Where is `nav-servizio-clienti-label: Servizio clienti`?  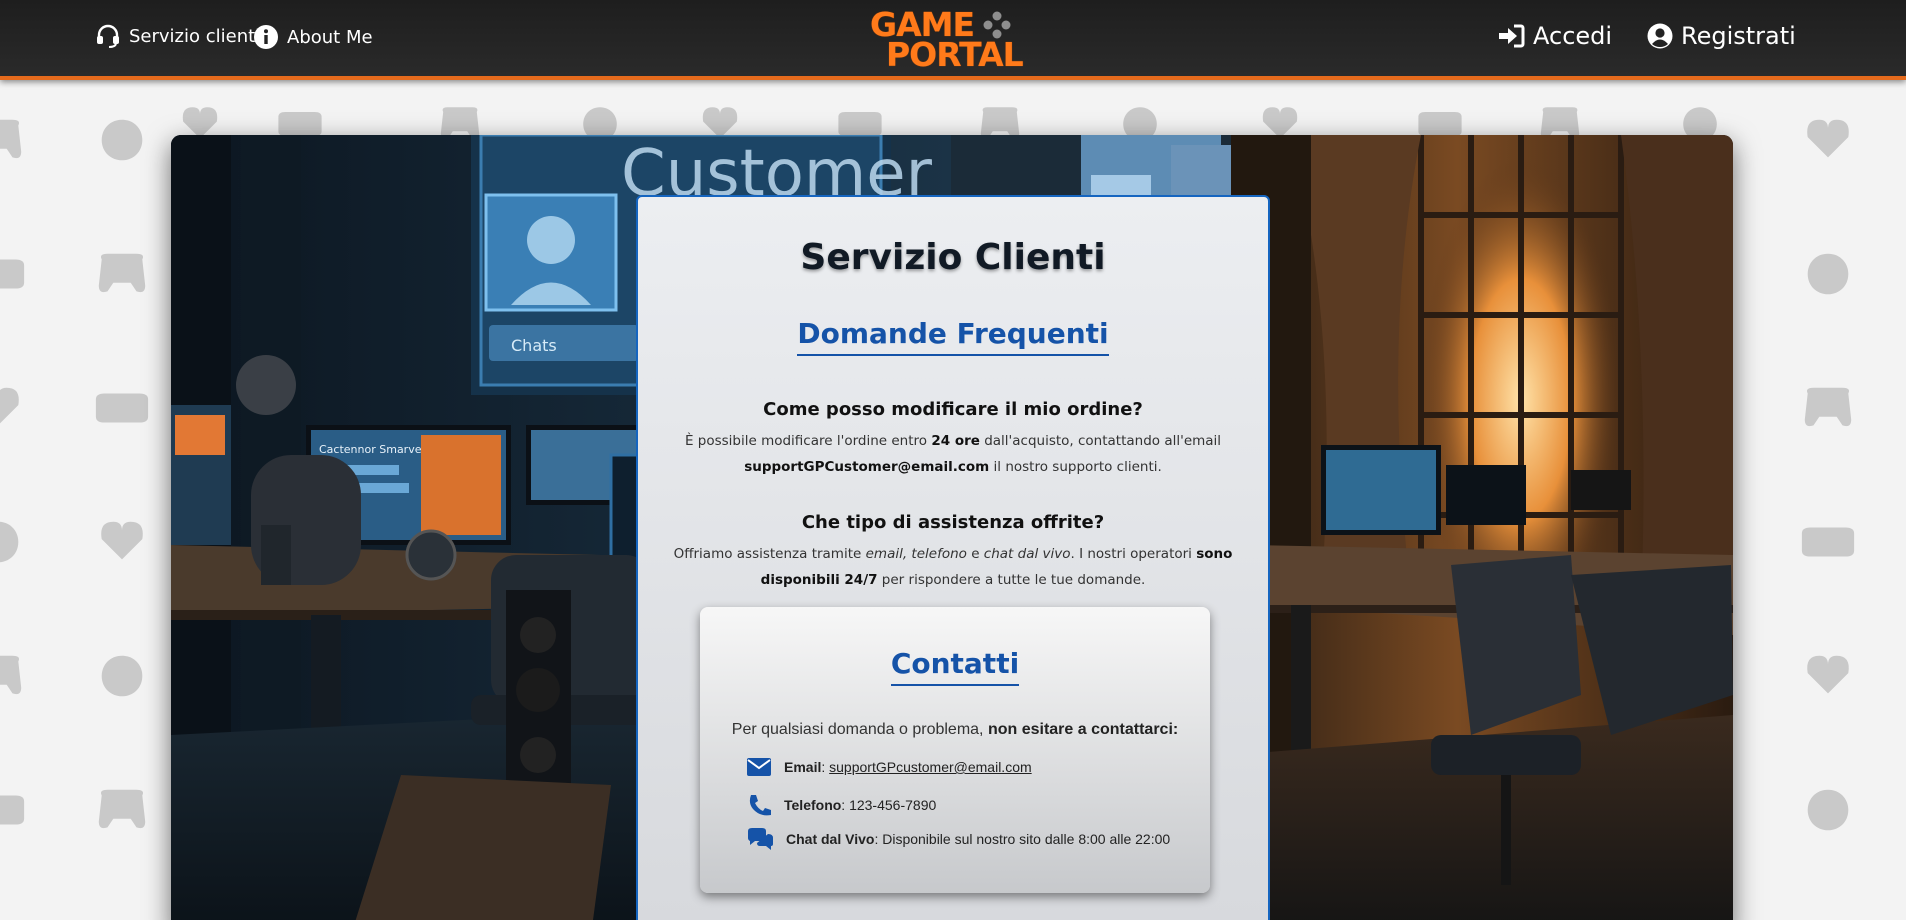
nav-servizio-clienti-label: Servizio clienti is located at coordinates (195, 36).